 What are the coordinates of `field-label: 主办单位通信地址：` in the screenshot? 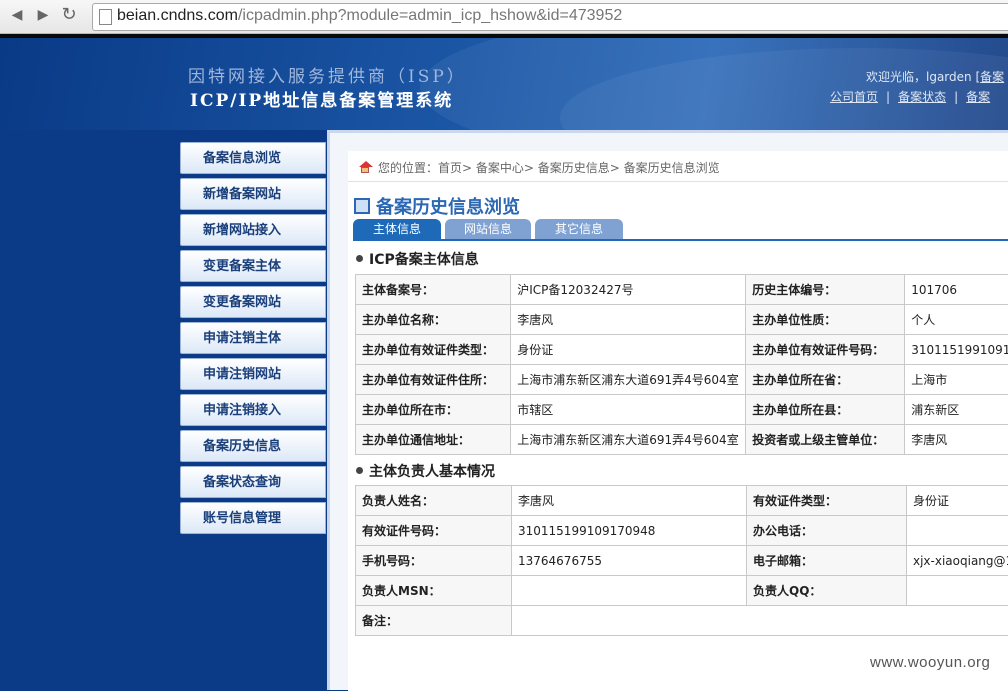 It's located at (433, 440).